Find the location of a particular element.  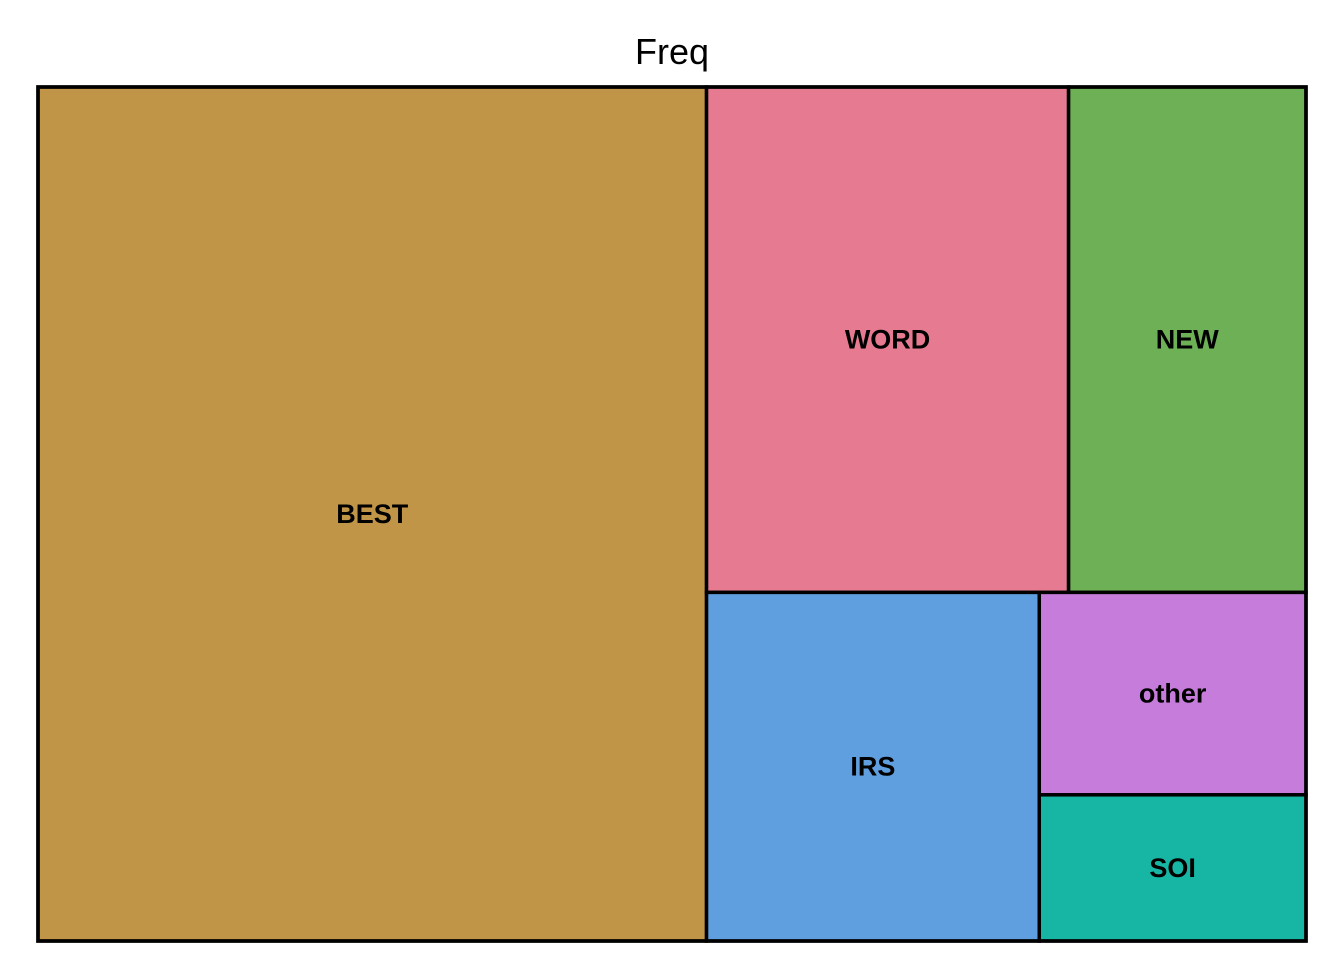

tile-label-best: BEST is located at coordinates (372, 514).